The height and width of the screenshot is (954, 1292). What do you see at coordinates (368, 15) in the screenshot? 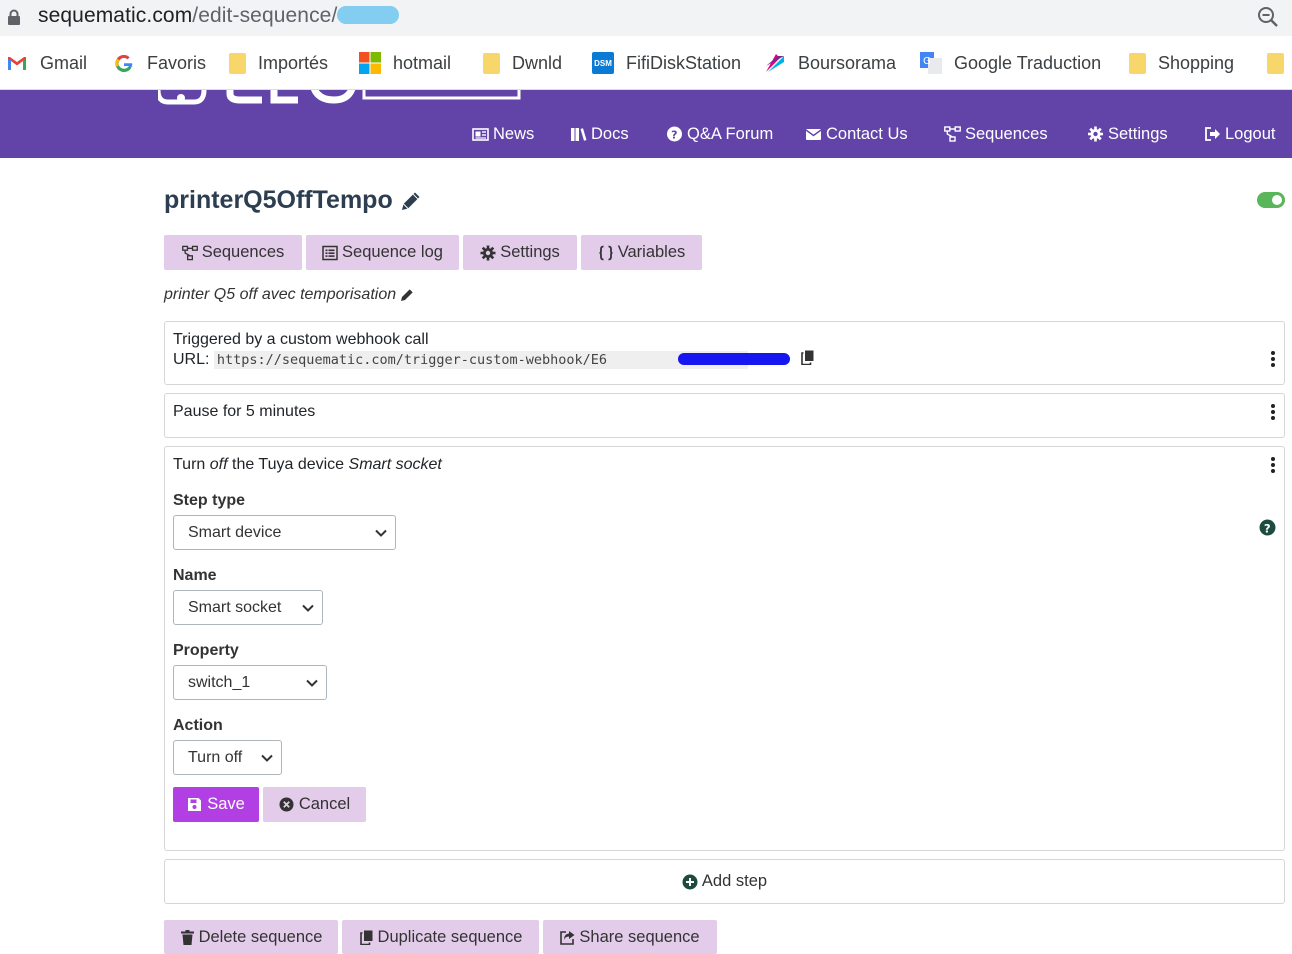
I see `url-redaction` at bounding box center [368, 15].